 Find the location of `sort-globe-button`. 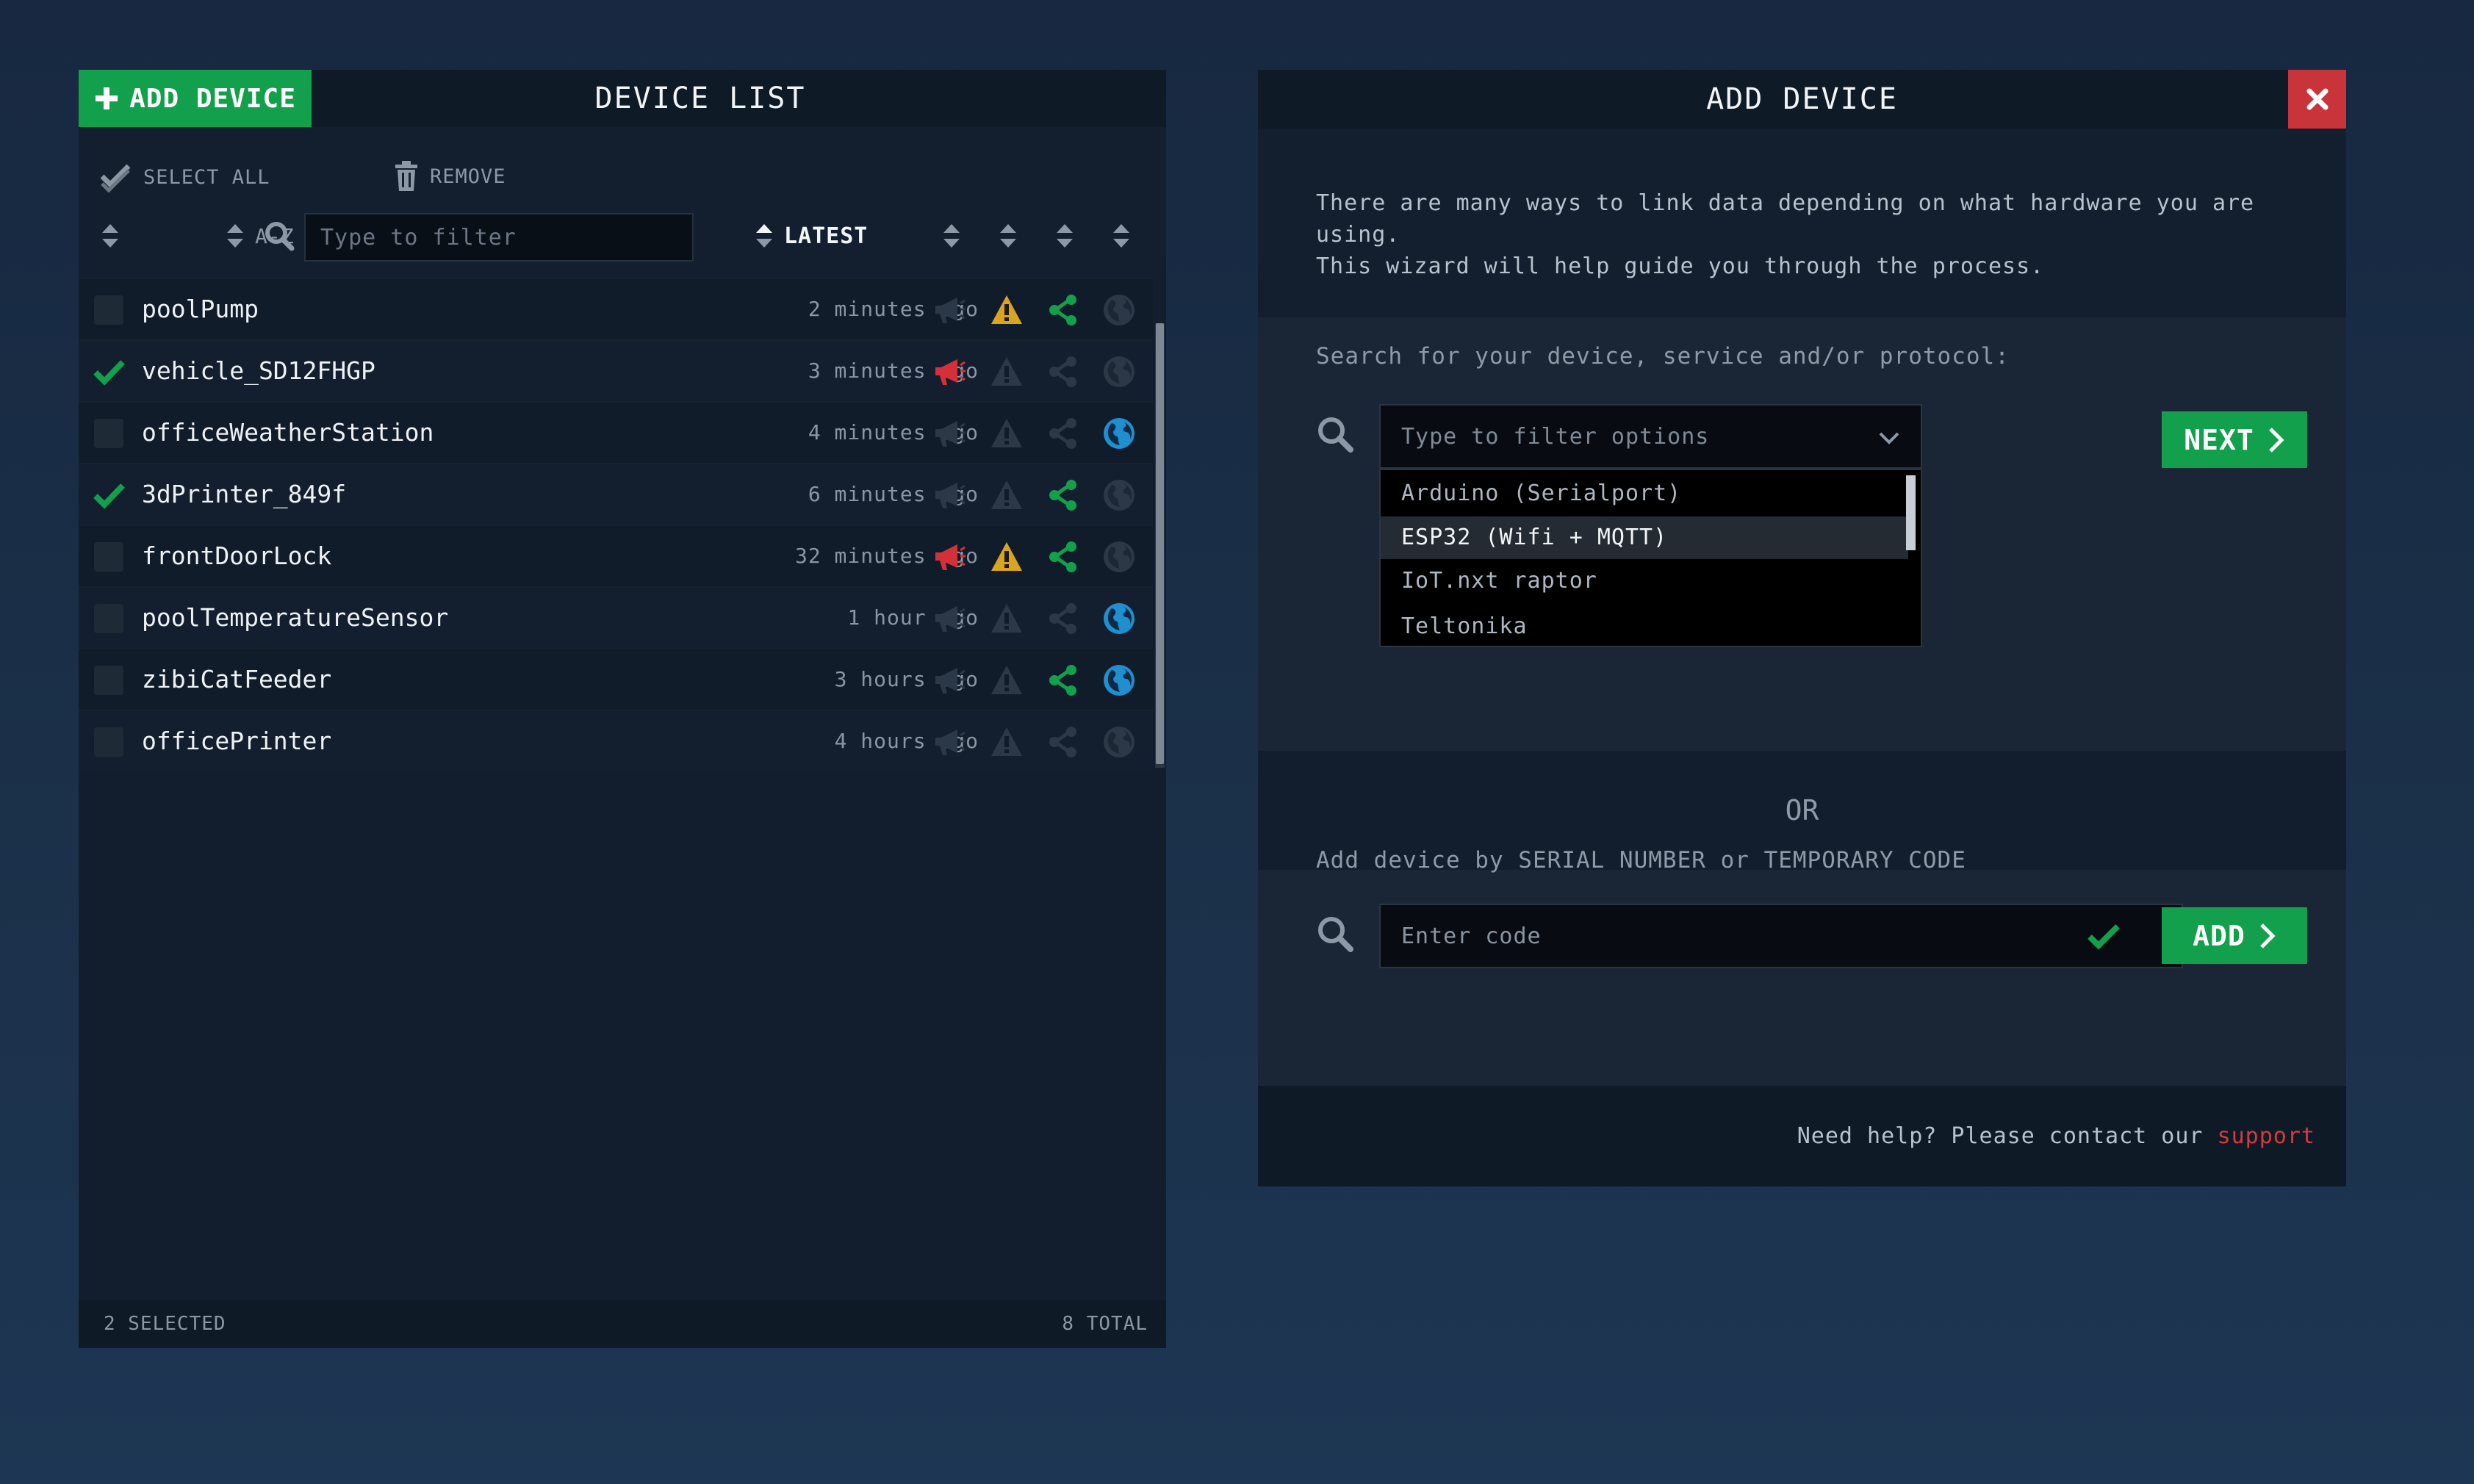

sort-globe-button is located at coordinates (1122, 236).